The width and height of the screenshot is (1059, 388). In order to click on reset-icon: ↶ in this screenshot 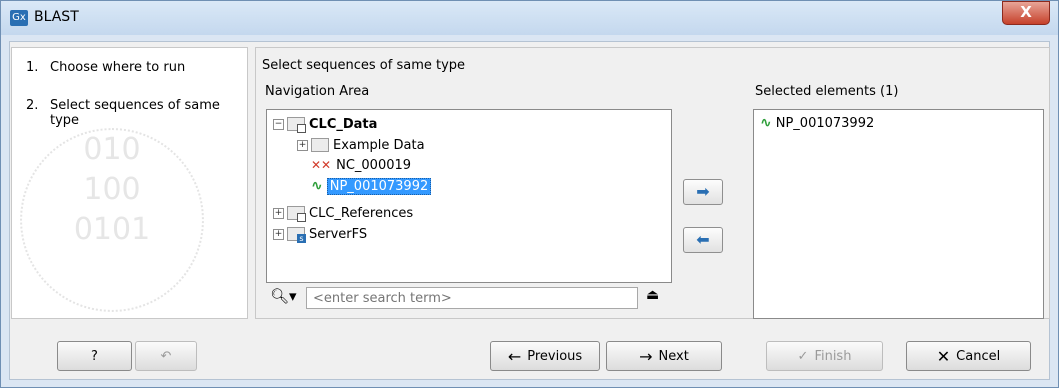, I will do `click(166, 356)`.